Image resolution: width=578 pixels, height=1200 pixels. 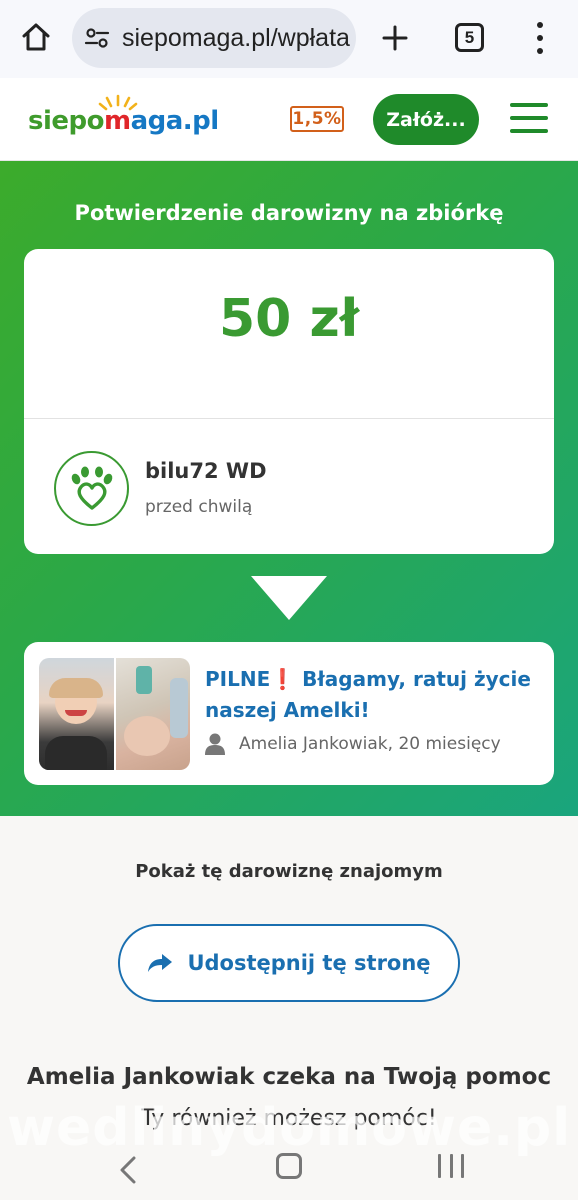 I want to click on paw-heart-icon, so click(x=91, y=488).